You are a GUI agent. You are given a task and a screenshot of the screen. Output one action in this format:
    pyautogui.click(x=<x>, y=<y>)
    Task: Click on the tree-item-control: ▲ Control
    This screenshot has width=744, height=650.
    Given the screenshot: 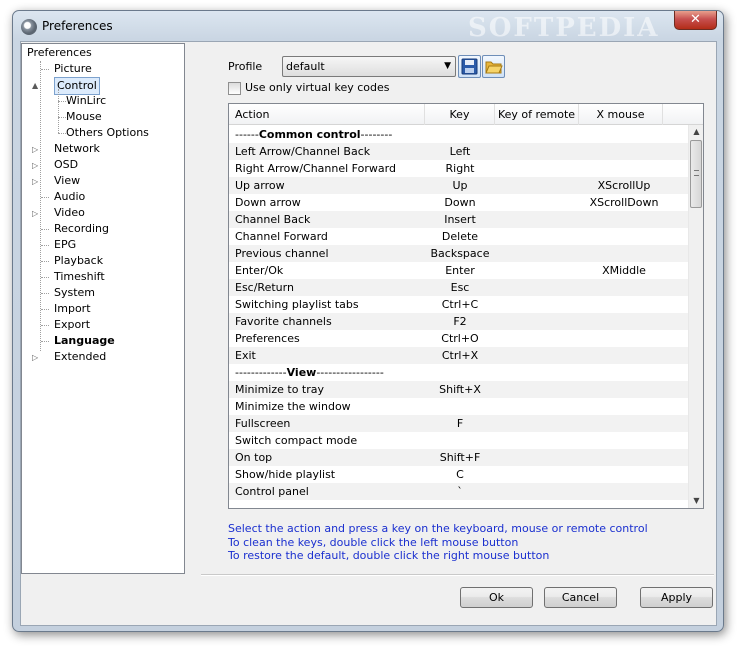 What is the action you would take?
    pyautogui.click(x=102, y=86)
    